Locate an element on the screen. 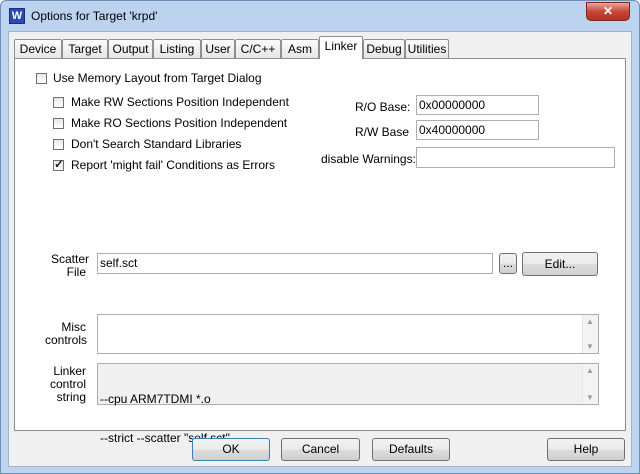 The height and width of the screenshot is (474, 640). tab-user: User is located at coordinates (218, 48).